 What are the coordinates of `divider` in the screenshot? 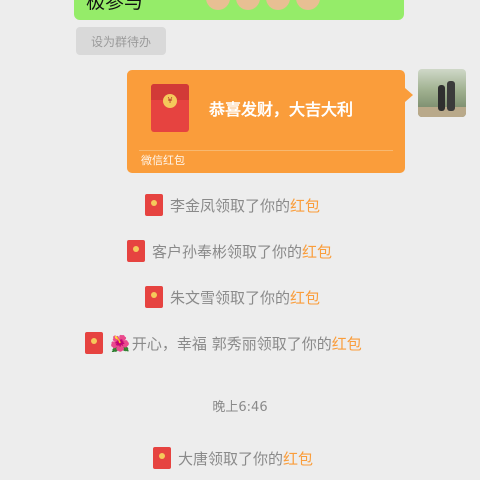 It's located at (266, 150).